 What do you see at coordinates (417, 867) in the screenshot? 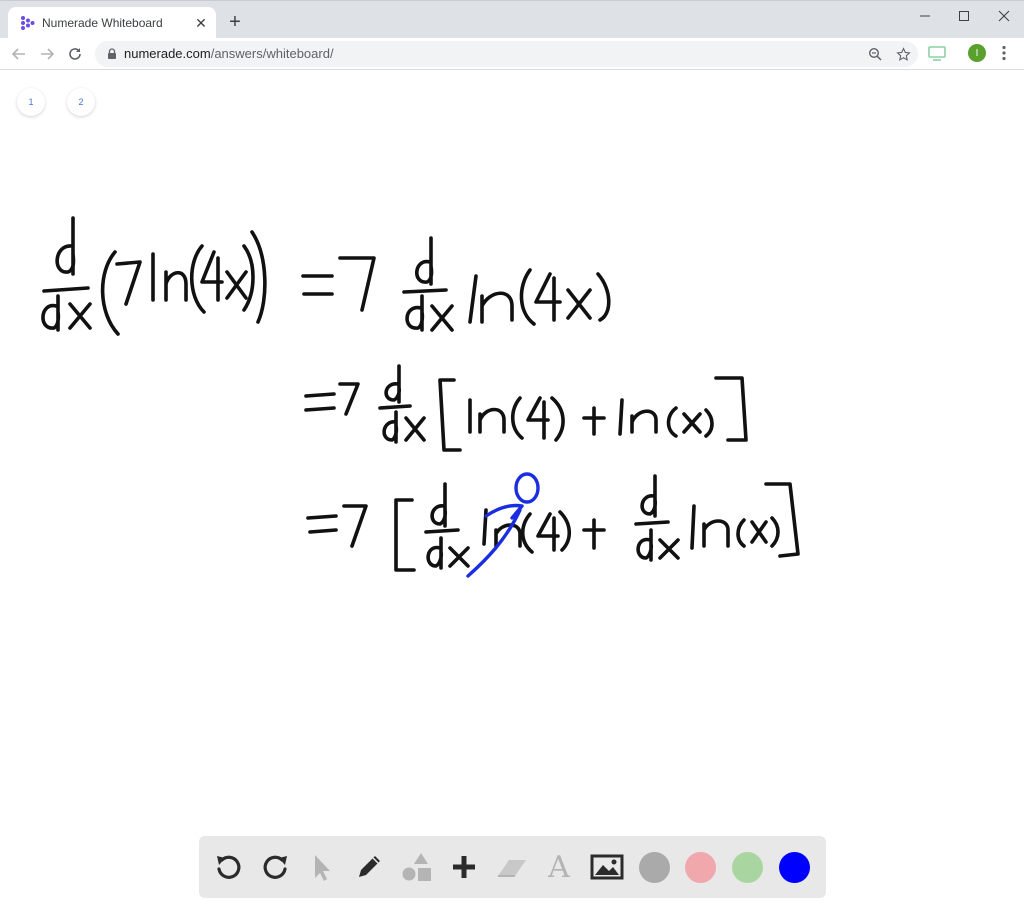
I see `shapes-icon` at bounding box center [417, 867].